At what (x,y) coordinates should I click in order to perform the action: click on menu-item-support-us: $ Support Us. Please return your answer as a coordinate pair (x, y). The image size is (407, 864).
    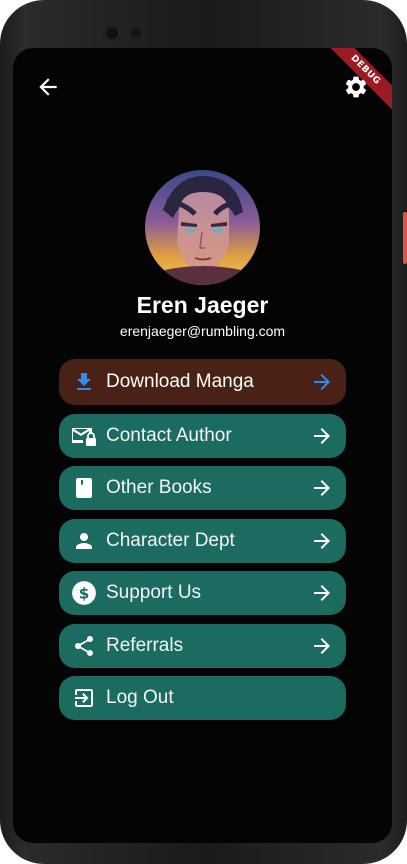
    Looking at the image, I should click on (202, 593).